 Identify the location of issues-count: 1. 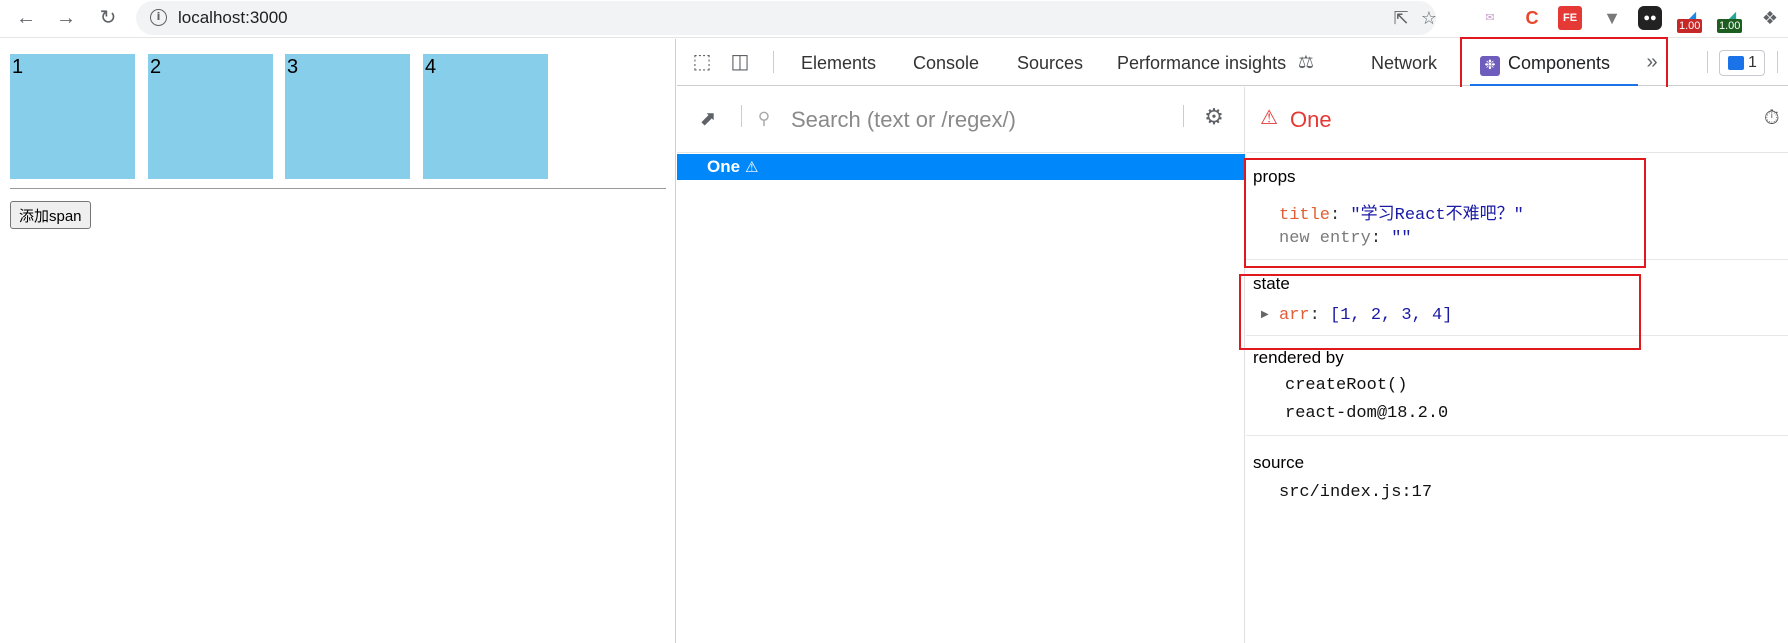
(1752, 62).